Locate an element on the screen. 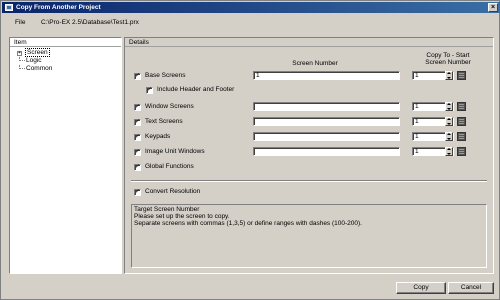 This screenshot has height=300, width=500. image-unit-windows-keypad-icon is located at coordinates (461, 151).